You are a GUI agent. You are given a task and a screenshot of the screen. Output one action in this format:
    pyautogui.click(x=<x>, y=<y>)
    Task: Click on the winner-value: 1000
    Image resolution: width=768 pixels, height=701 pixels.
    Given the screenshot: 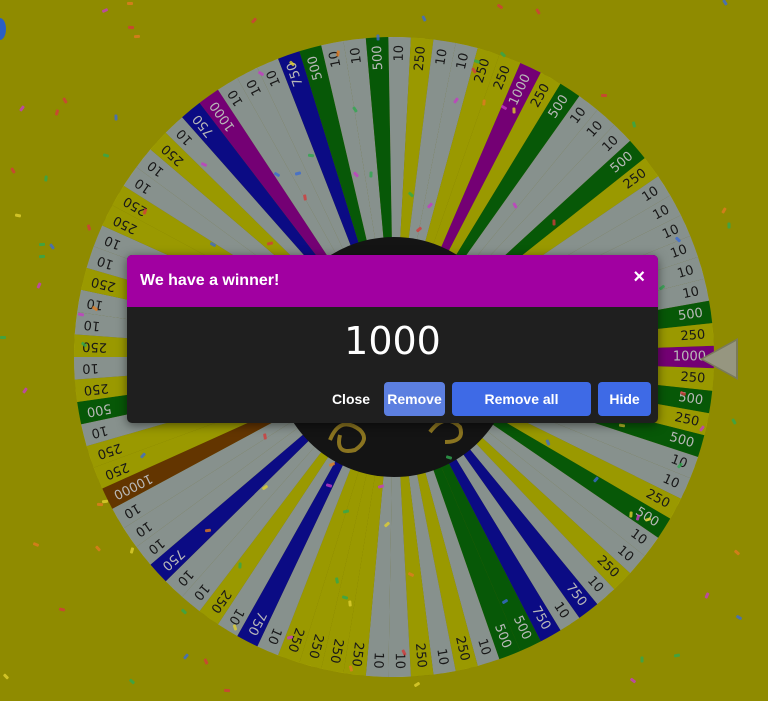 What is the action you would take?
    pyautogui.click(x=392, y=341)
    